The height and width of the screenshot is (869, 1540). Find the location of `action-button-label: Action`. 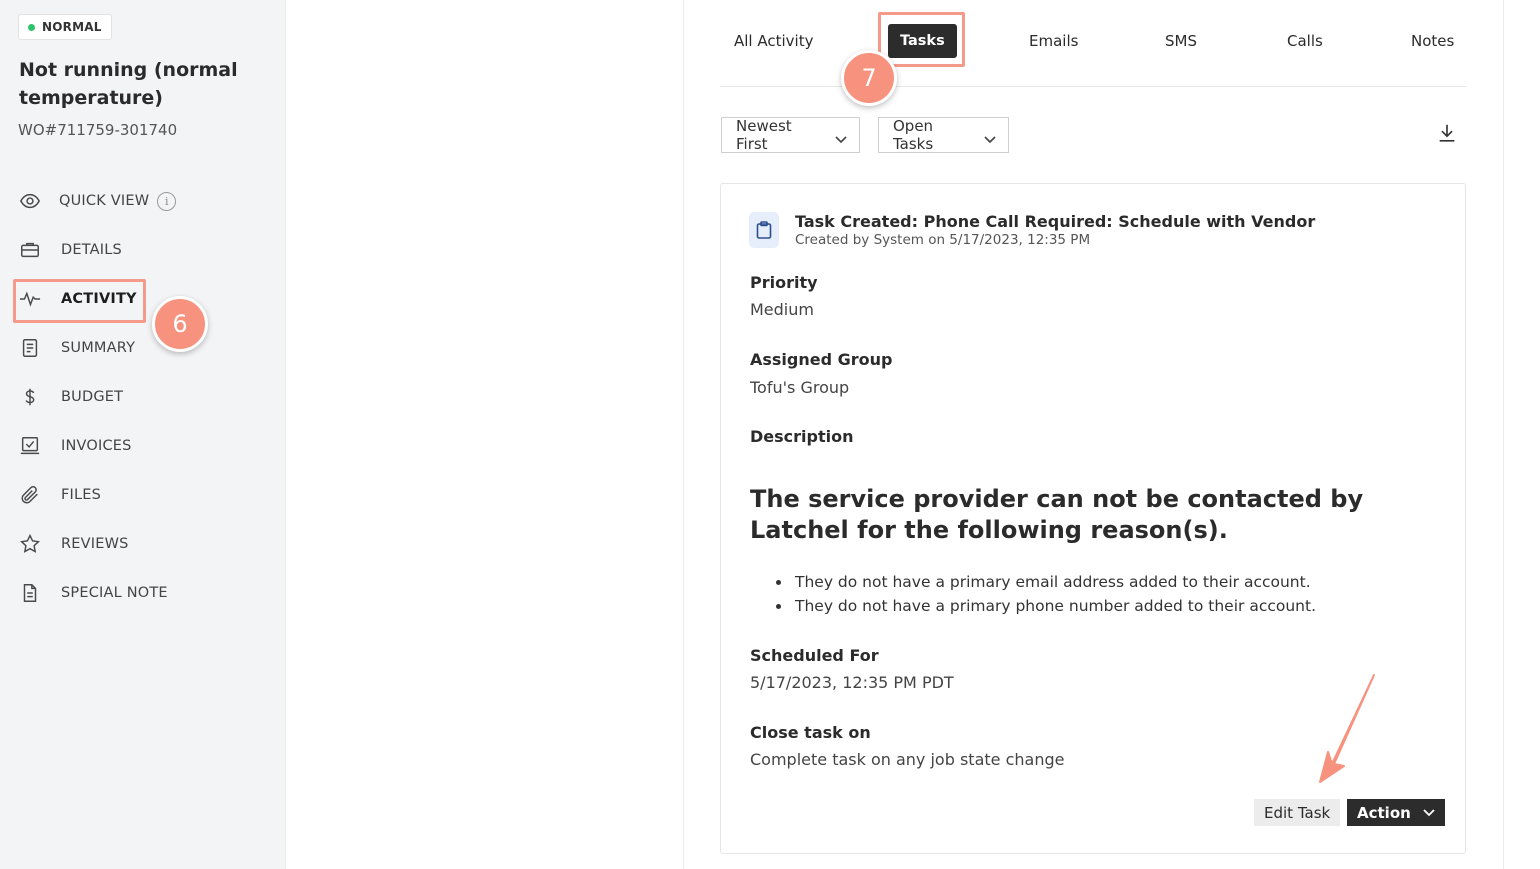

action-button-label: Action is located at coordinates (1384, 812).